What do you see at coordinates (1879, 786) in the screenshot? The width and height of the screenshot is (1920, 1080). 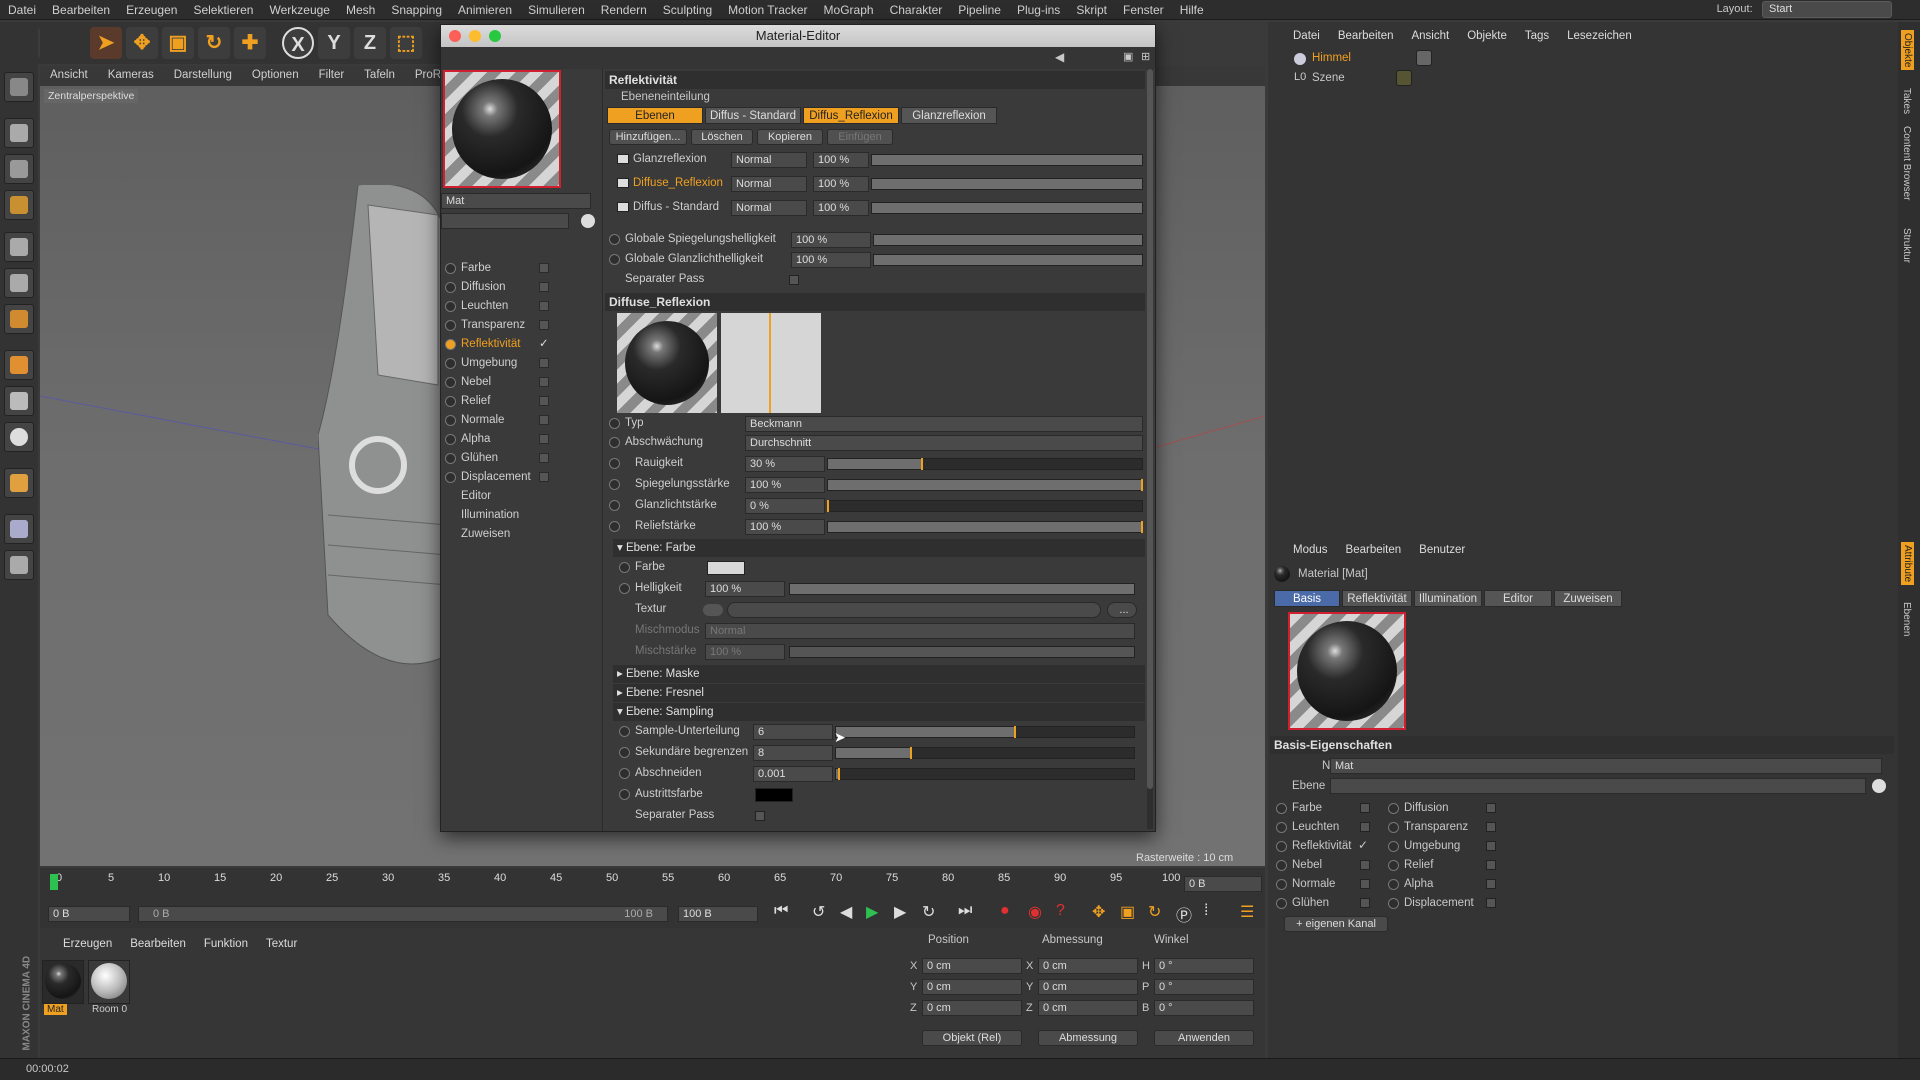 I see `layer-picker-icon` at bounding box center [1879, 786].